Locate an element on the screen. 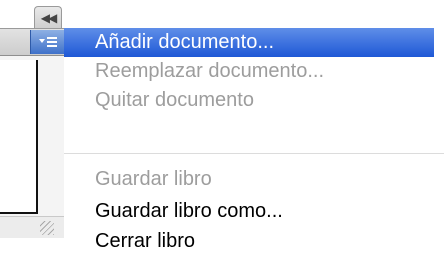 The image size is (444, 262). menu-separator is located at coordinates (254, 153).